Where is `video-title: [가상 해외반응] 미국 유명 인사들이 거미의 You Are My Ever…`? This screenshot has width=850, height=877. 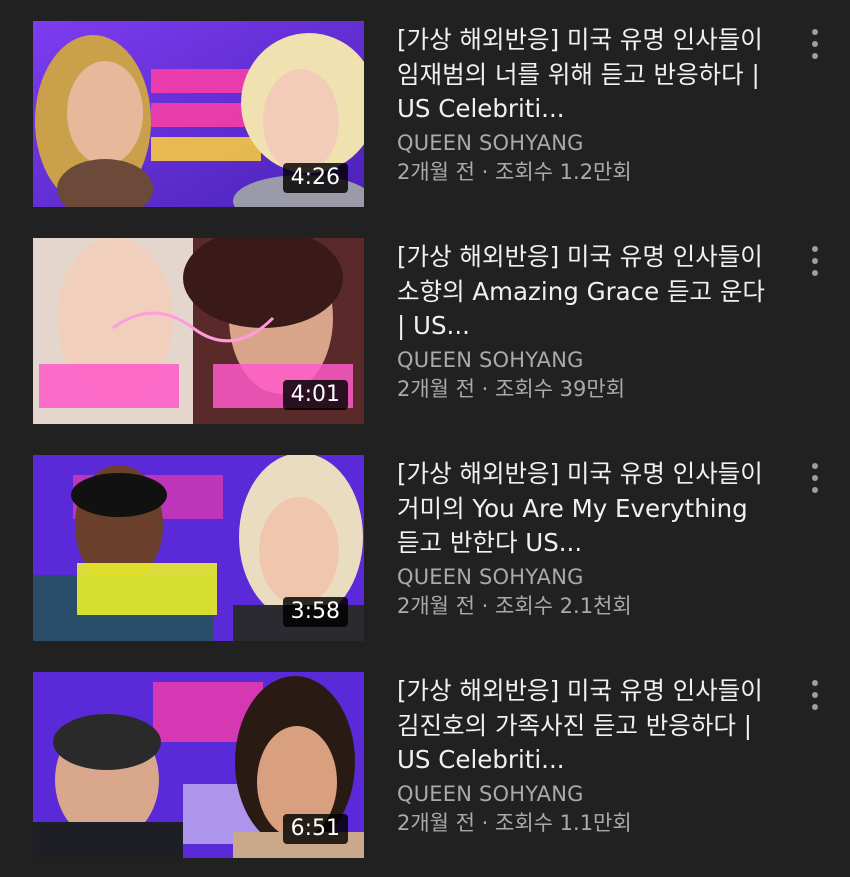 video-title: [가상 해외반응] 미국 유명 인사들이 거미의 You Are My Ever… is located at coordinates (582, 509).